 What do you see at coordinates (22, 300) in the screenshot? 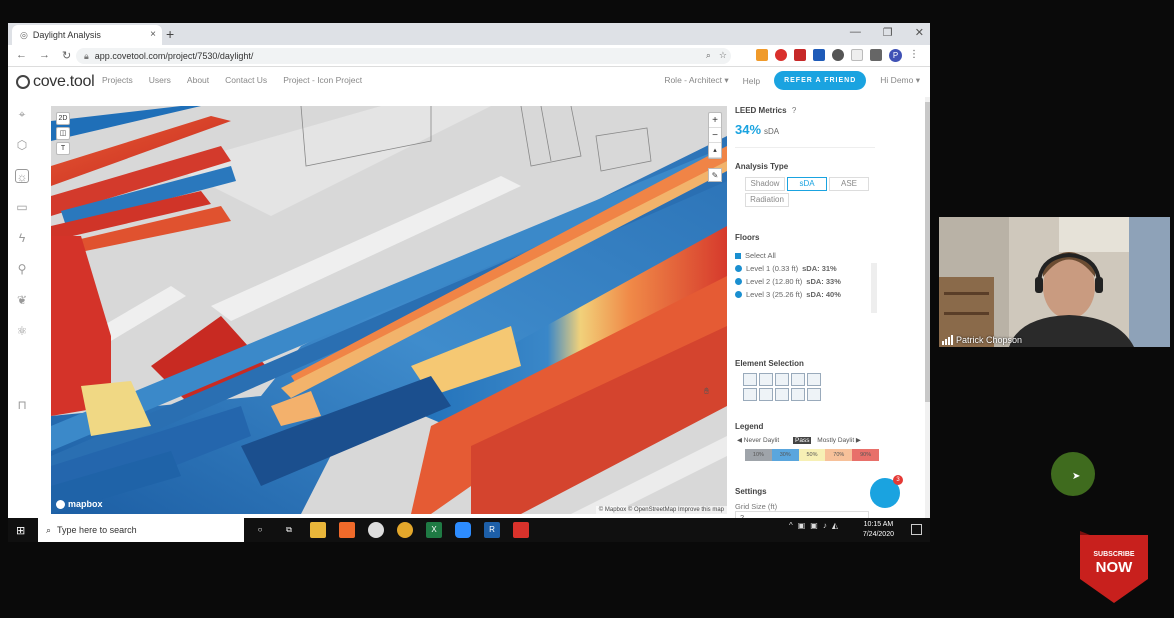
I see `leaf-icon: ❦` at bounding box center [22, 300].